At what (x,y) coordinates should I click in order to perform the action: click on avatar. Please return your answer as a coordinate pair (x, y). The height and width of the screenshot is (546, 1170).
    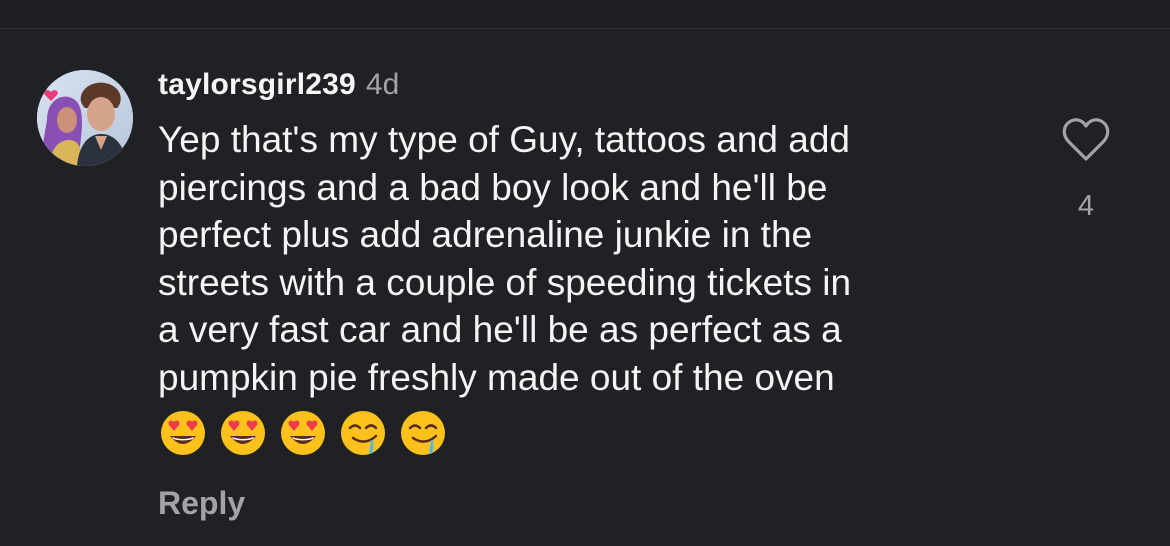
    Looking at the image, I should click on (85, 118).